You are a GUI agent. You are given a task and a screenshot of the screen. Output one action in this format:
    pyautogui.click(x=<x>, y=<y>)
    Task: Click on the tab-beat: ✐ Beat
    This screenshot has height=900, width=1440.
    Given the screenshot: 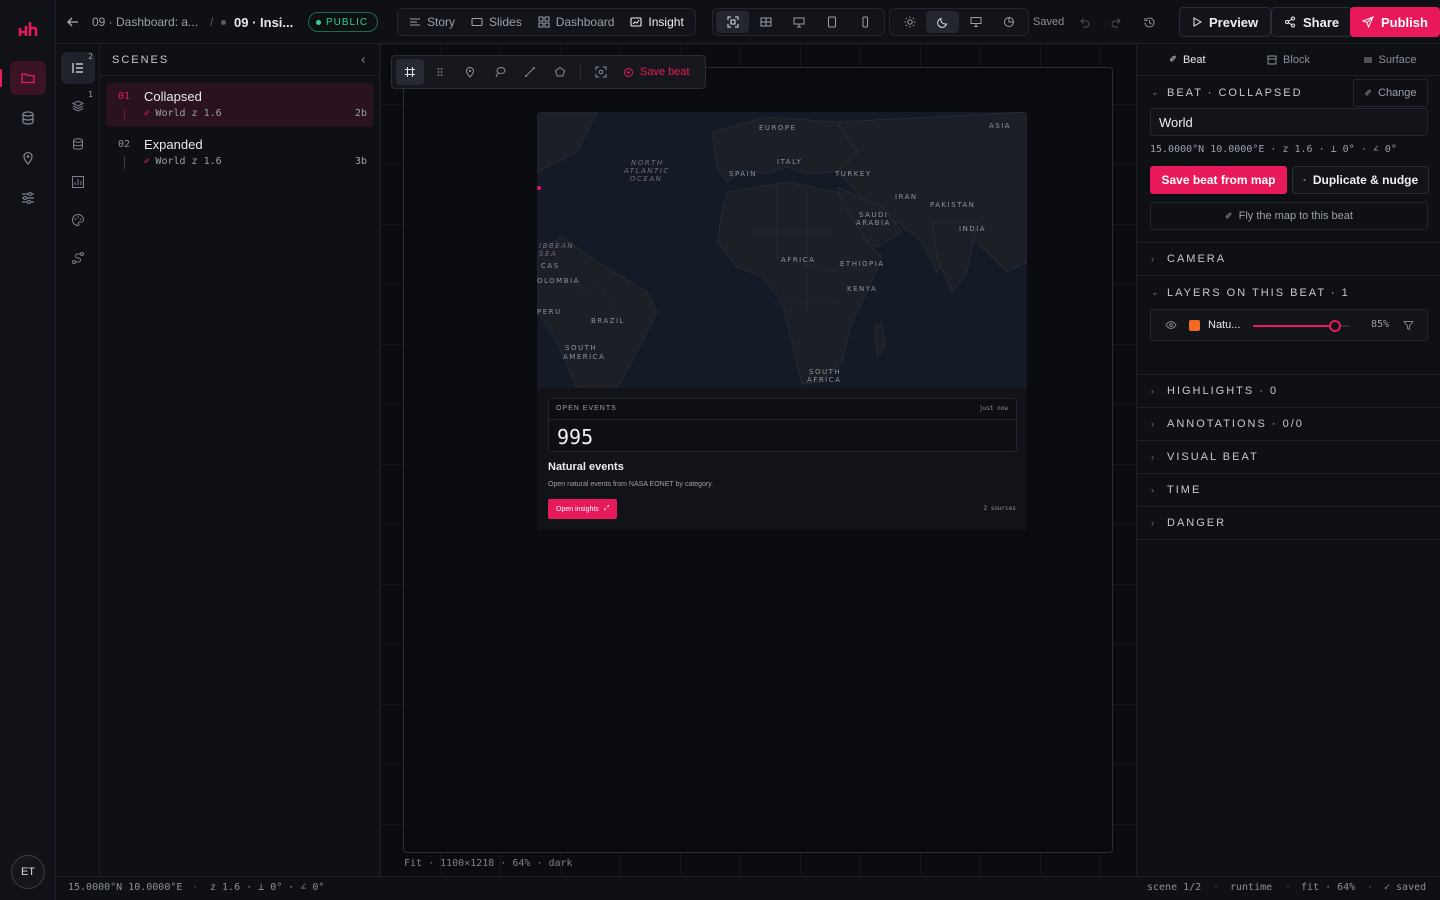 What is the action you would take?
    pyautogui.click(x=1187, y=59)
    